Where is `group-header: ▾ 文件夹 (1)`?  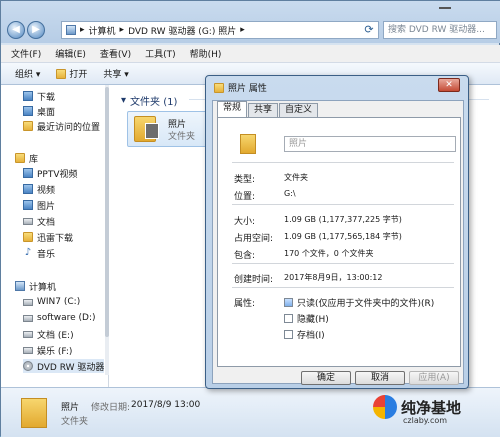 group-header: ▾ 文件夹 (1) is located at coordinates (149, 100).